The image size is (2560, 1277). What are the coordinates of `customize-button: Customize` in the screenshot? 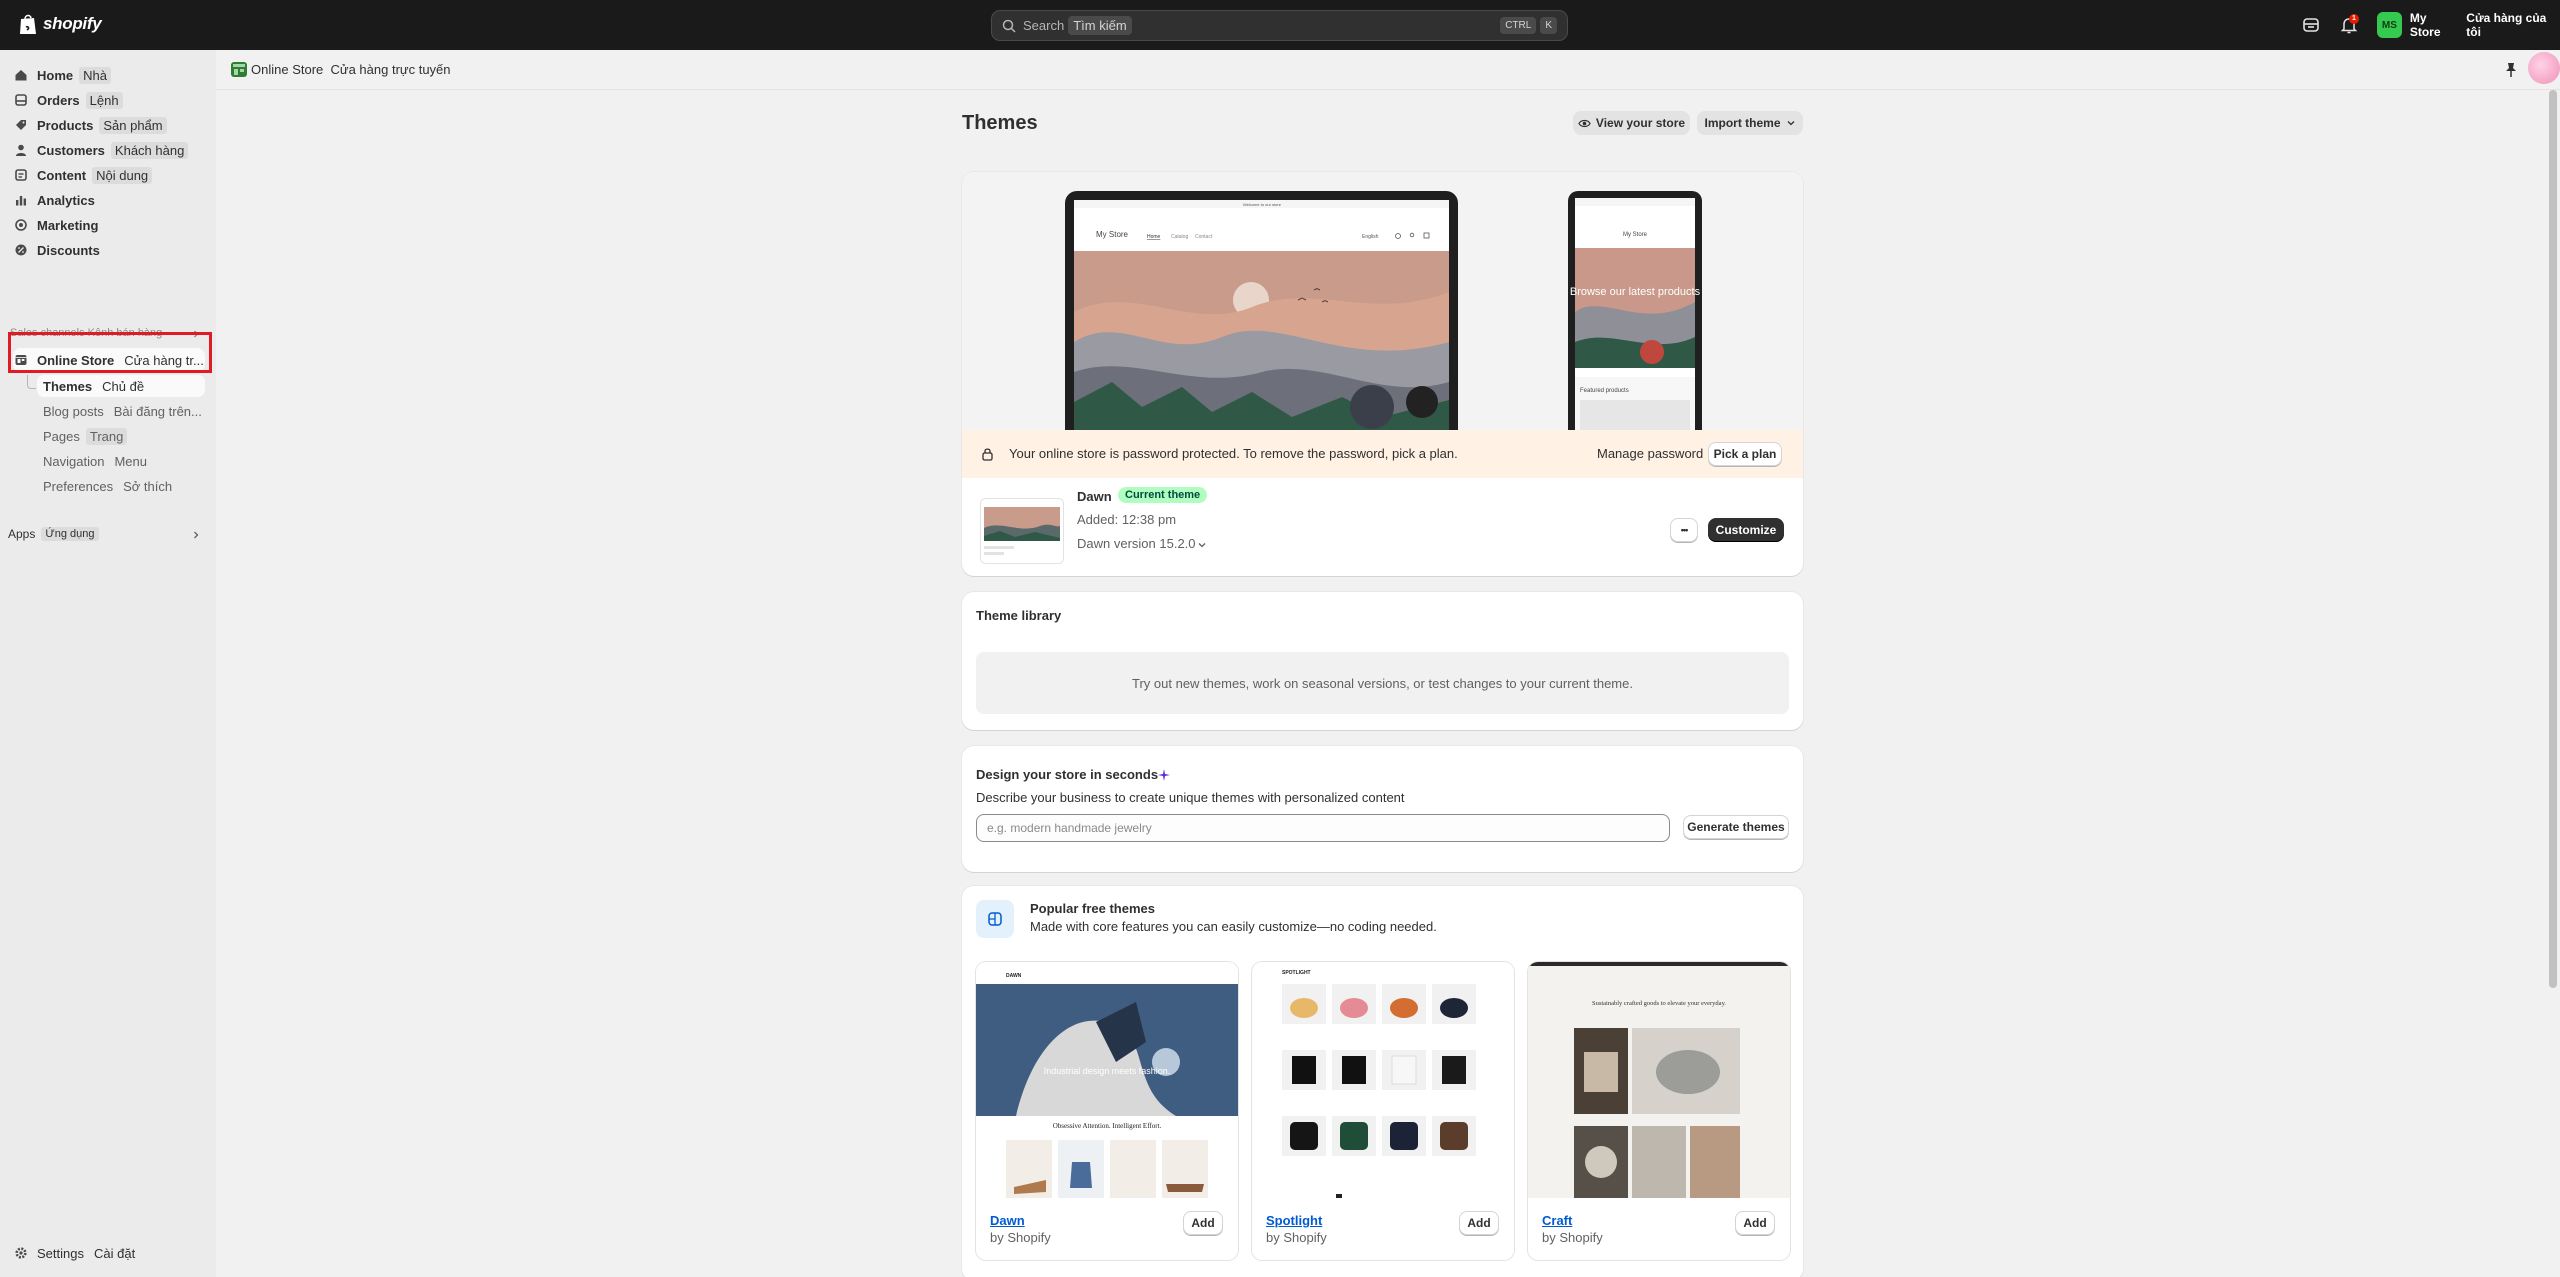 It's located at (1746, 530).